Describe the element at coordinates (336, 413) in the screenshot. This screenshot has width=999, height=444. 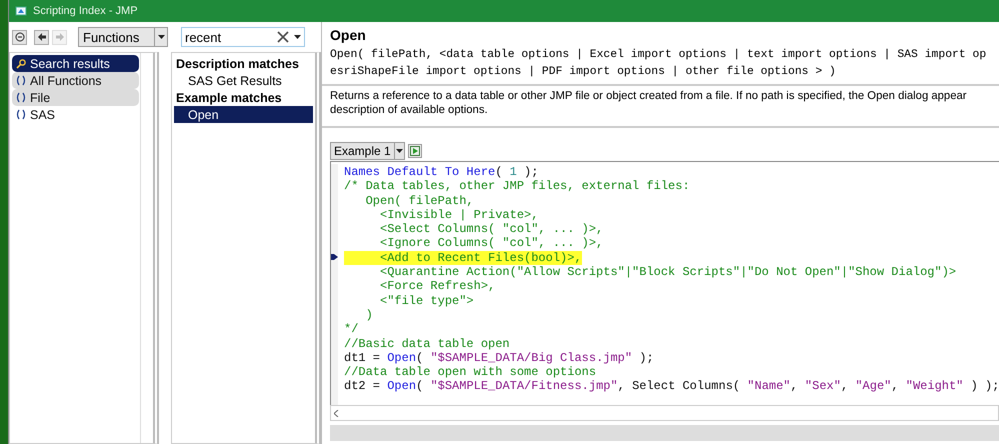
I see `scroll-left-icon` at that location.